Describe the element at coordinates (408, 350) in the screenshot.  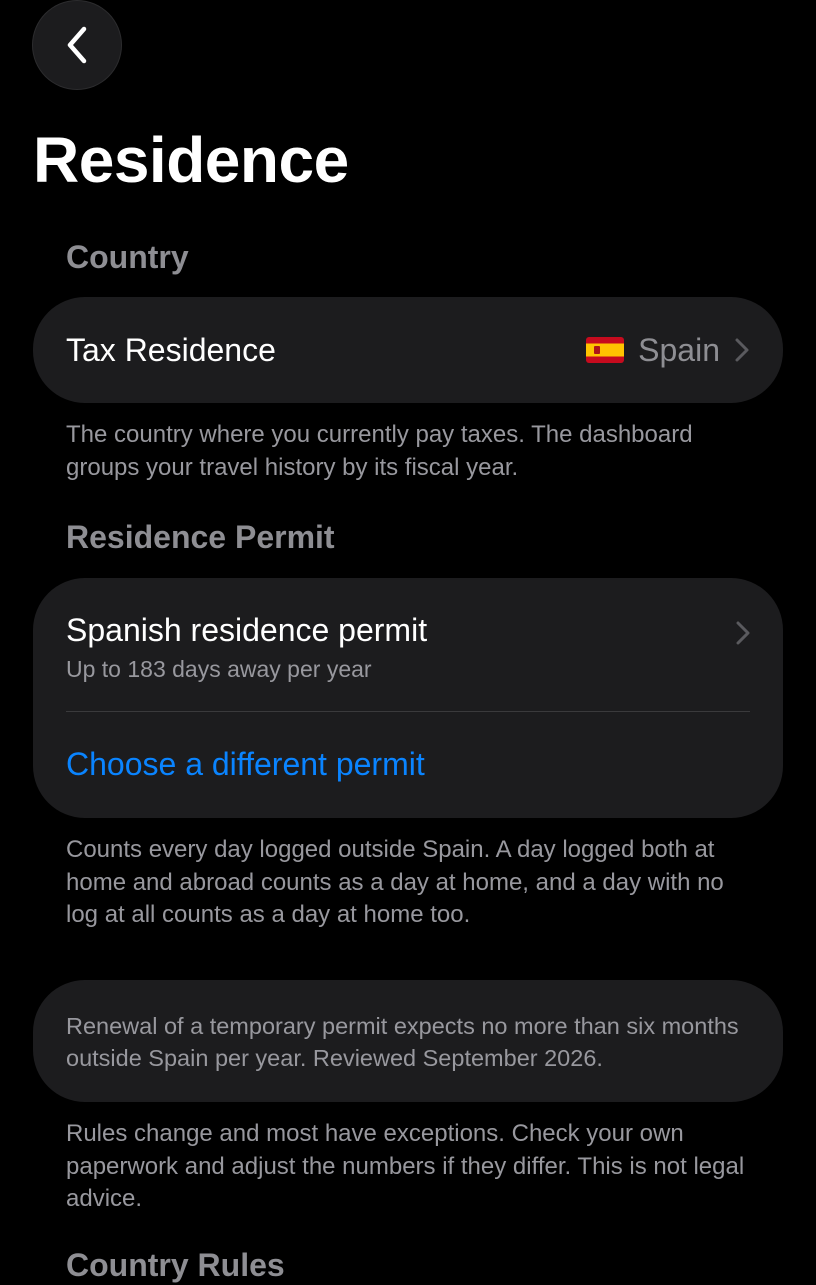
I see `tax-residence-row: Tax Residence Spain` at that location.